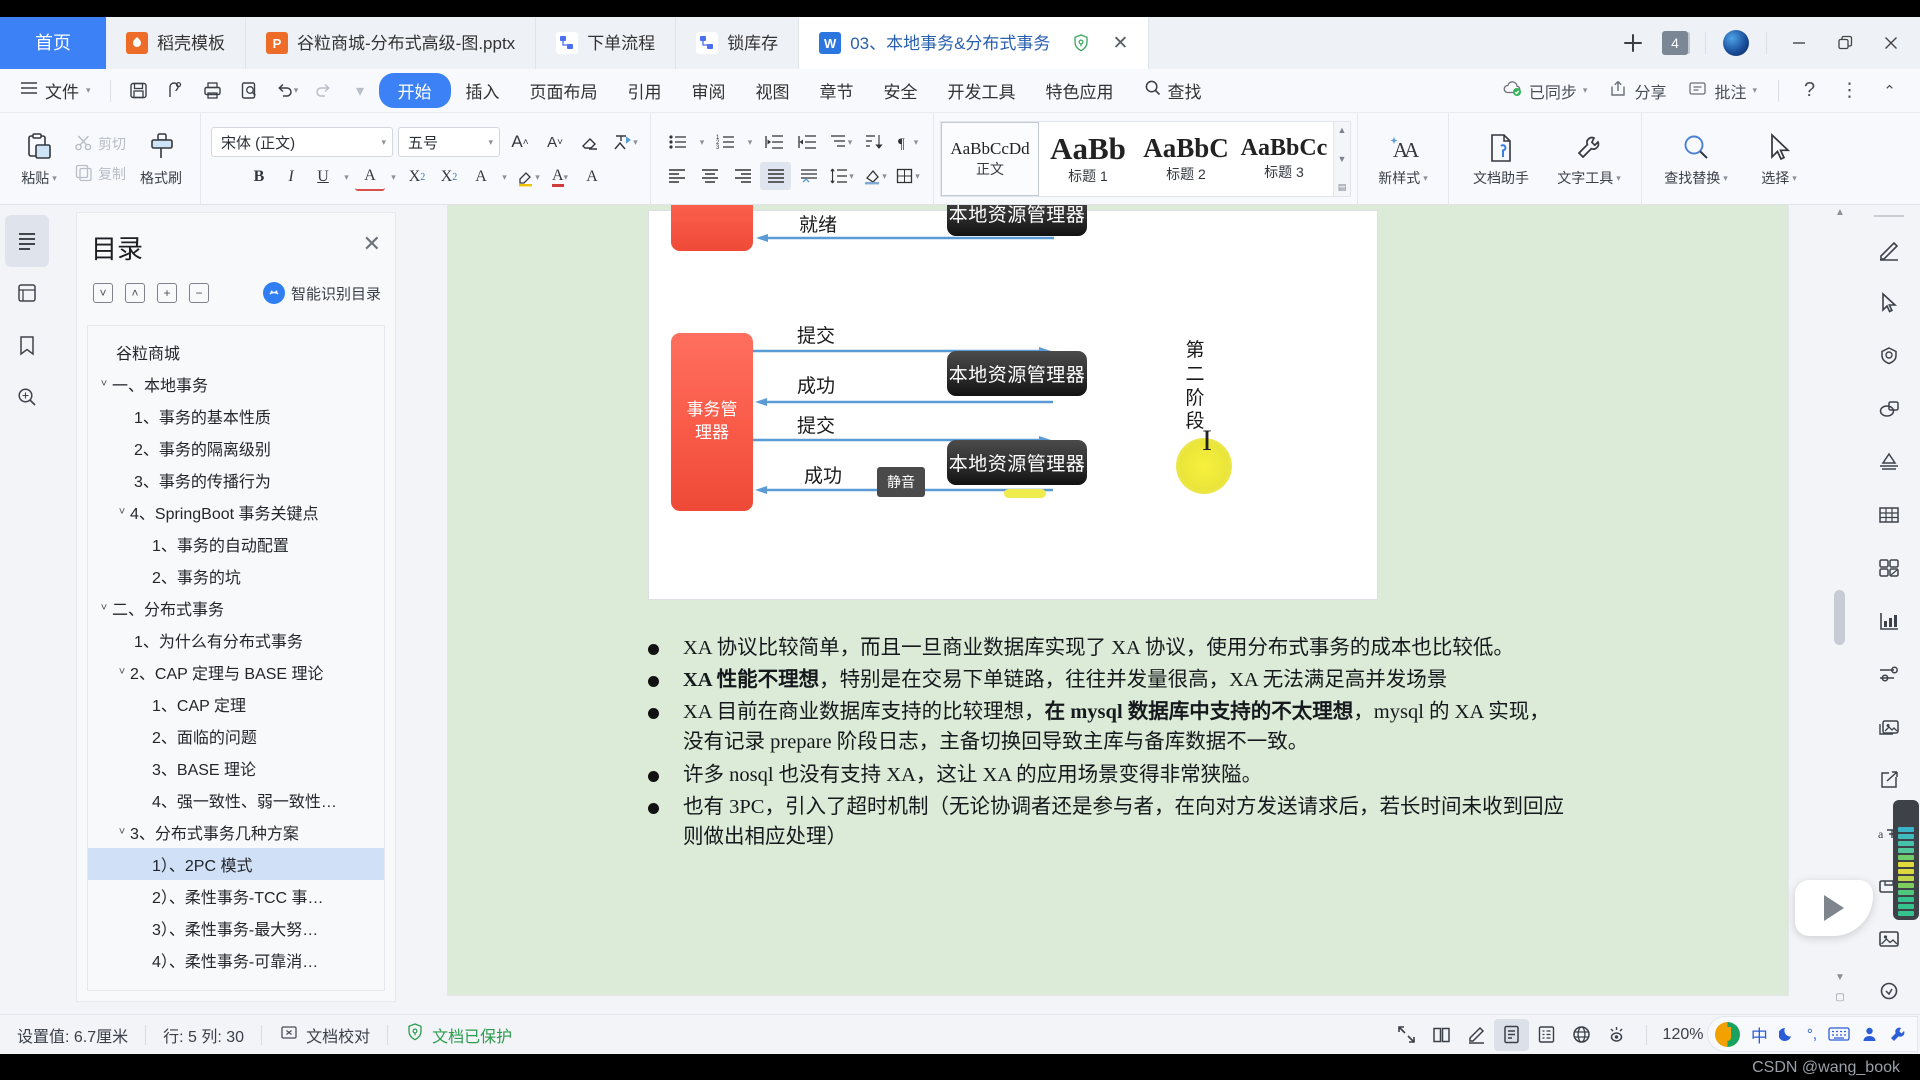 The width and height of the screenshot is (1920, 1080). I want to click on style-normal: AaBbCcDd 正文, so click(990, 159).